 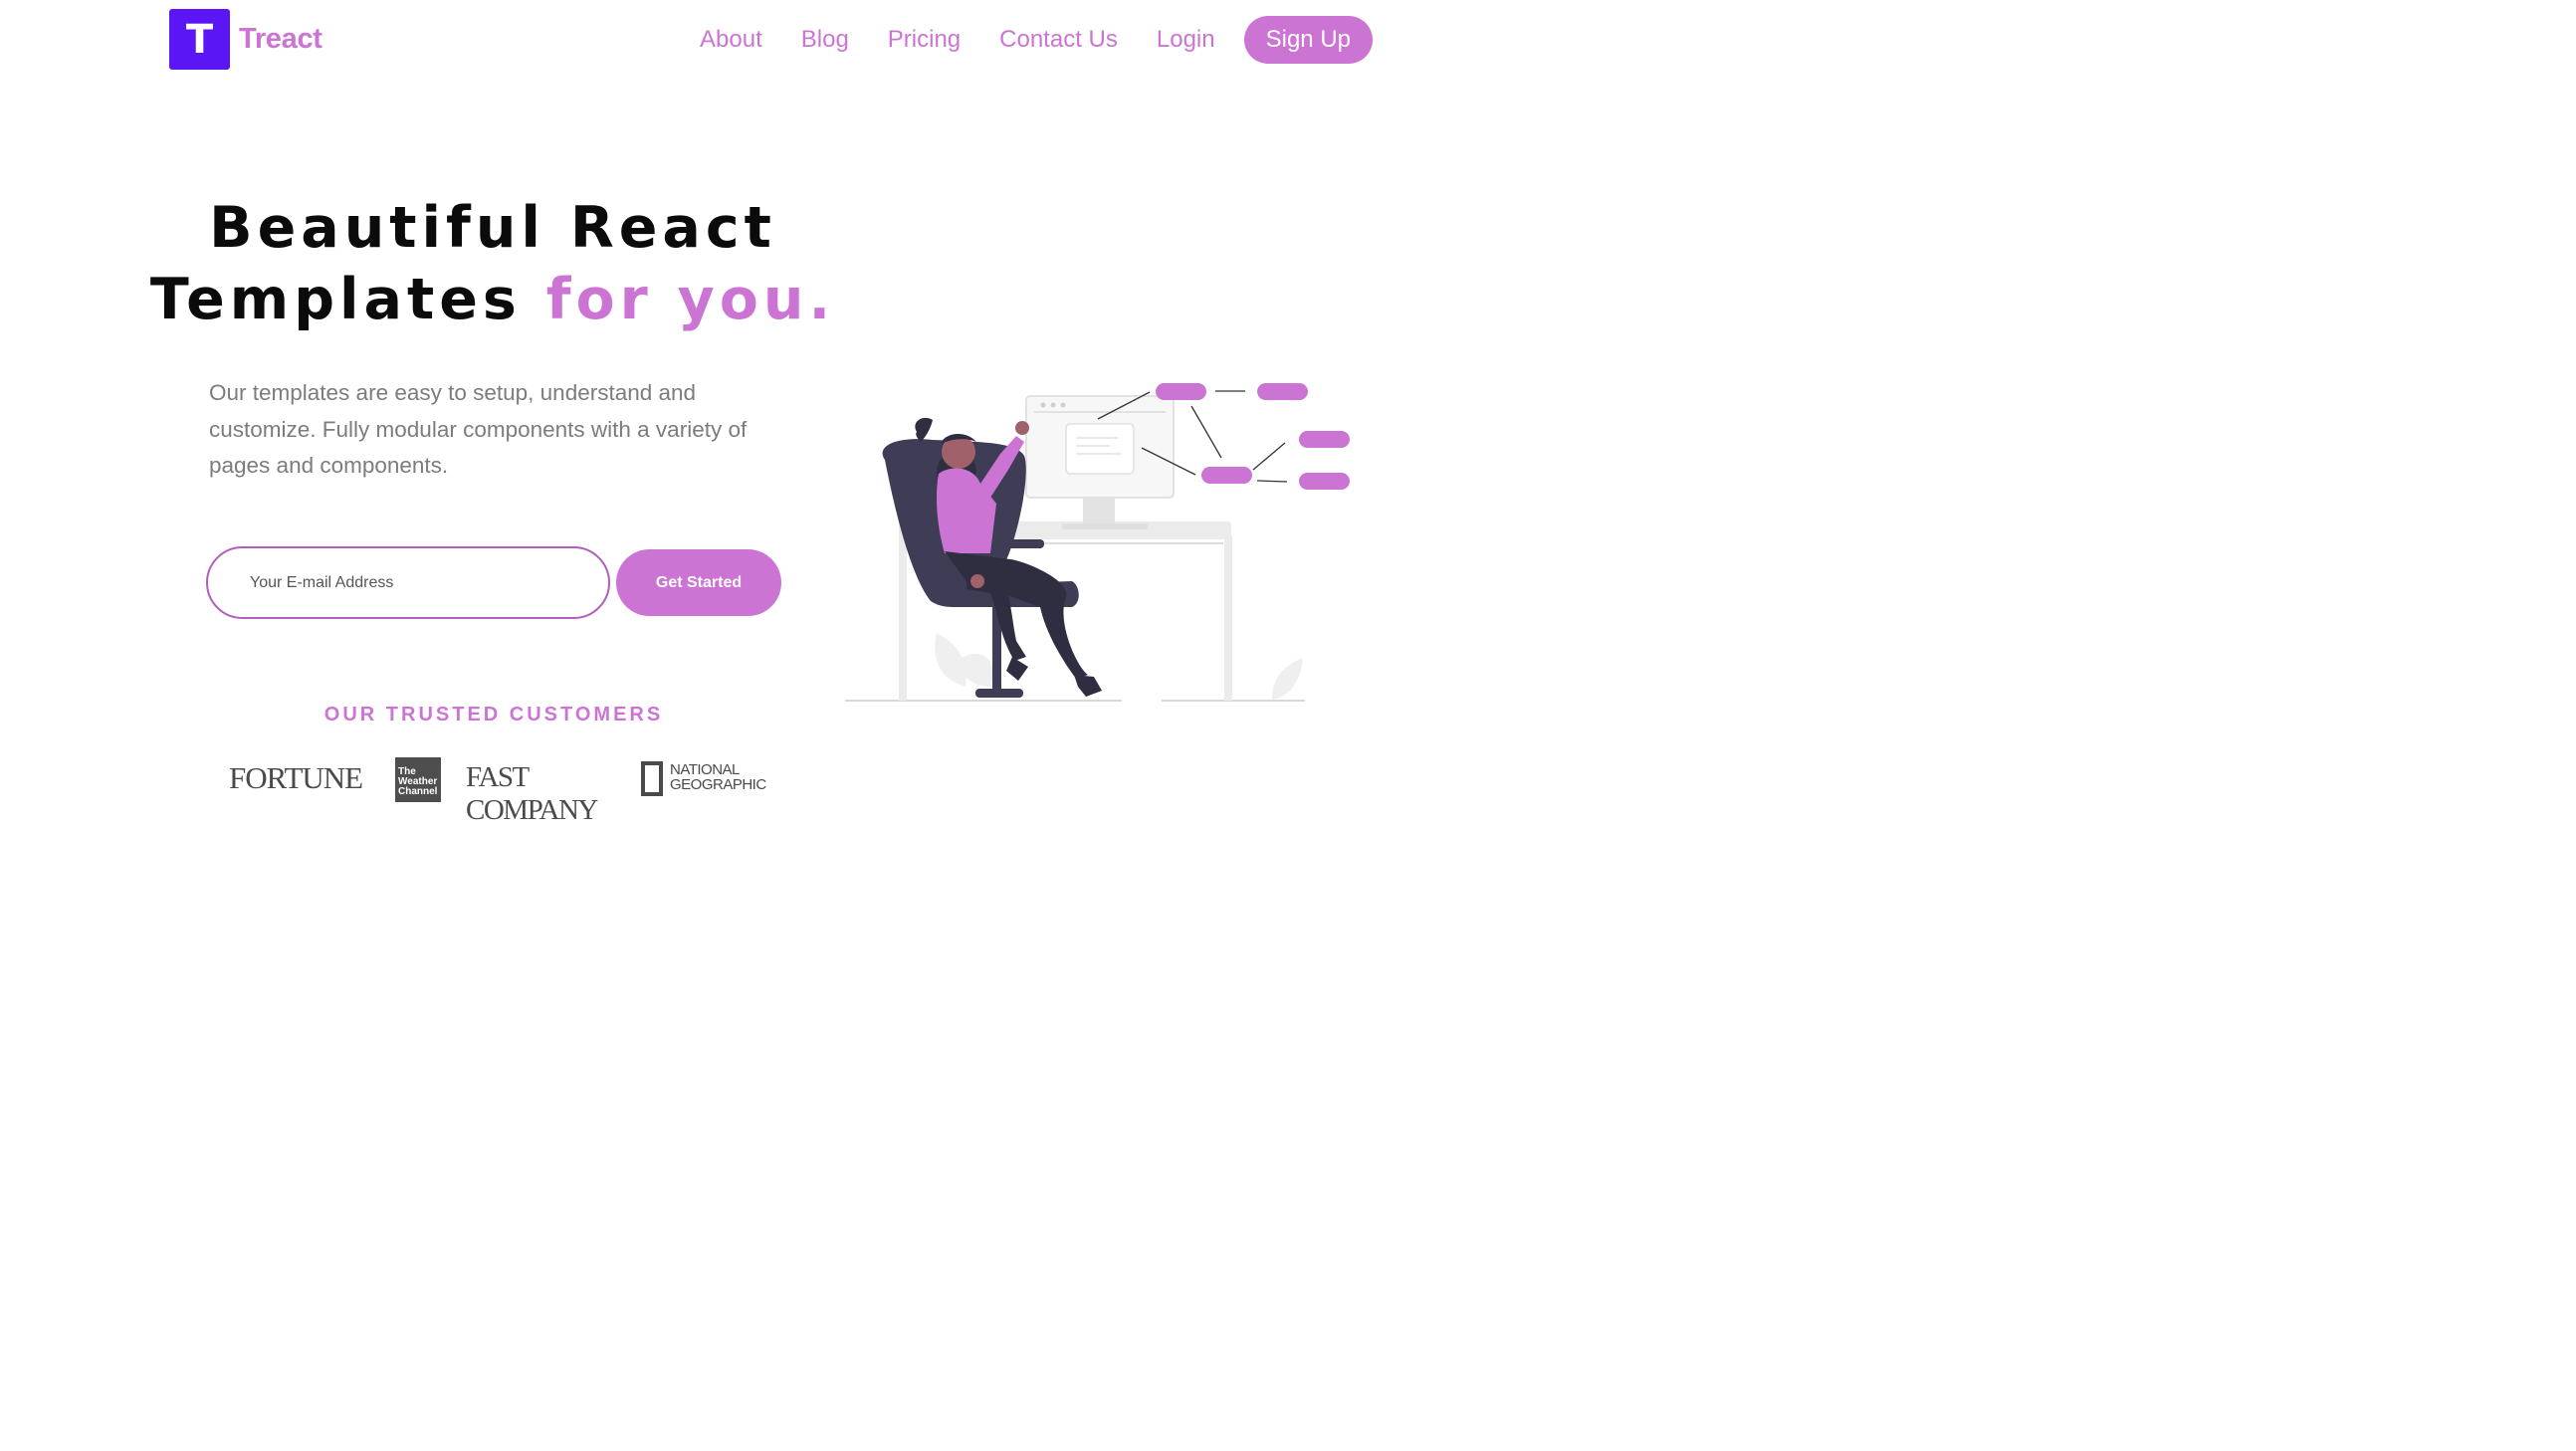 I want to click on natgeo-logo-line: GEOGRAPHIC, so click(x=718, y=784).